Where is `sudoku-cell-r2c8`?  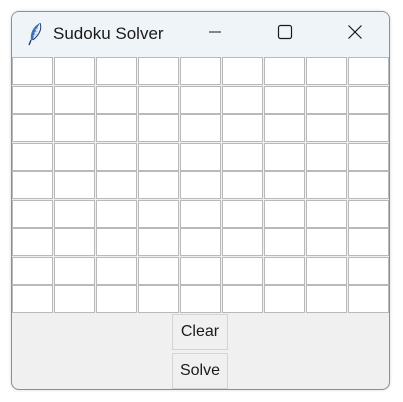
sudoku-cell-r2c8 is located at coordinates (326, 99).